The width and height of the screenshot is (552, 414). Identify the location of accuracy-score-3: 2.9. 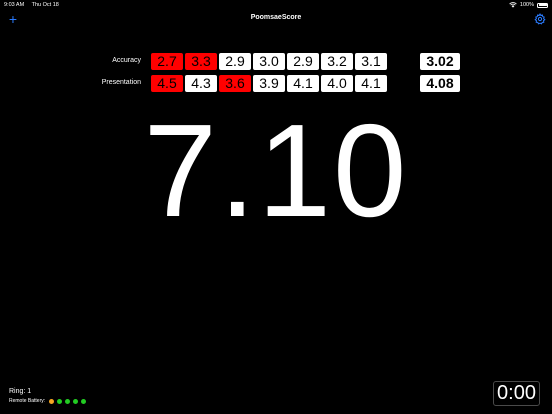
(235, 61).